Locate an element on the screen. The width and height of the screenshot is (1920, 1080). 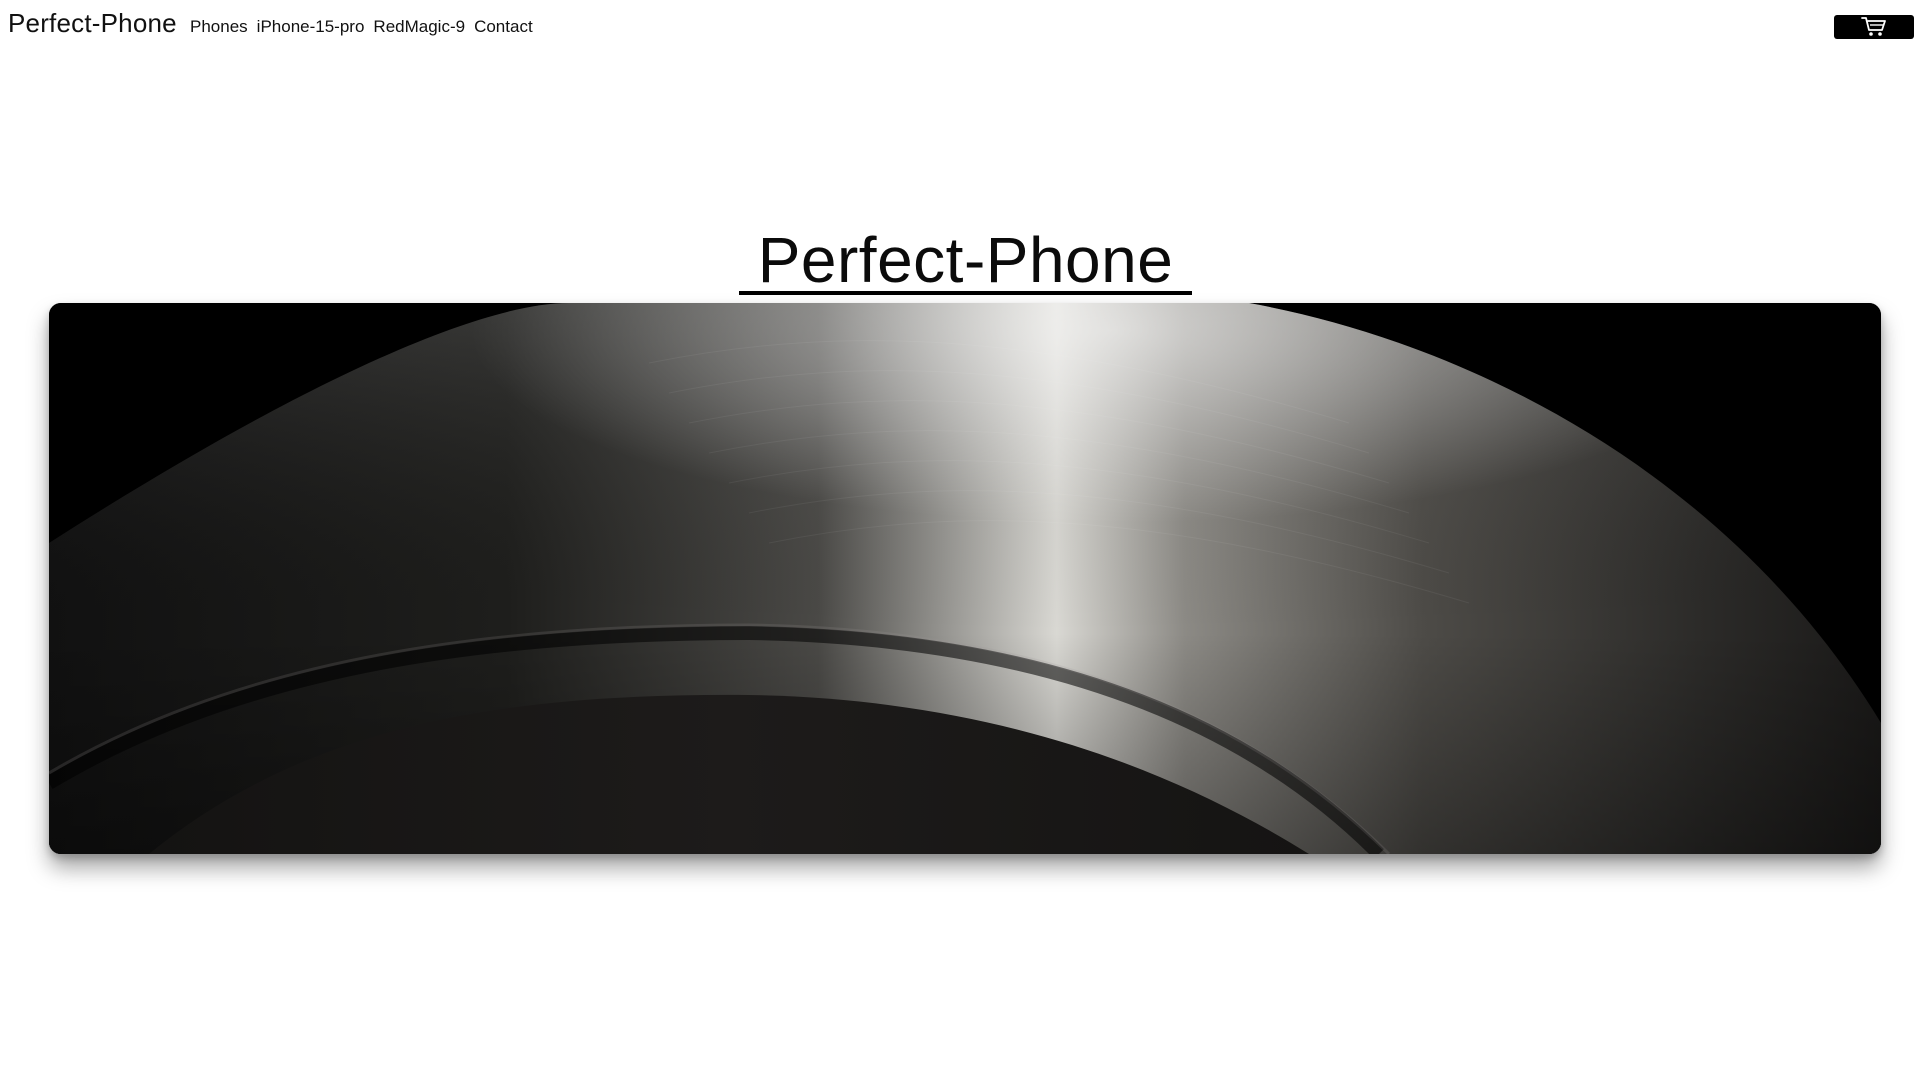
main-nav: Phones iPhone-15-pro RedMagic-9 Contact is located at coordinates (361, 27).